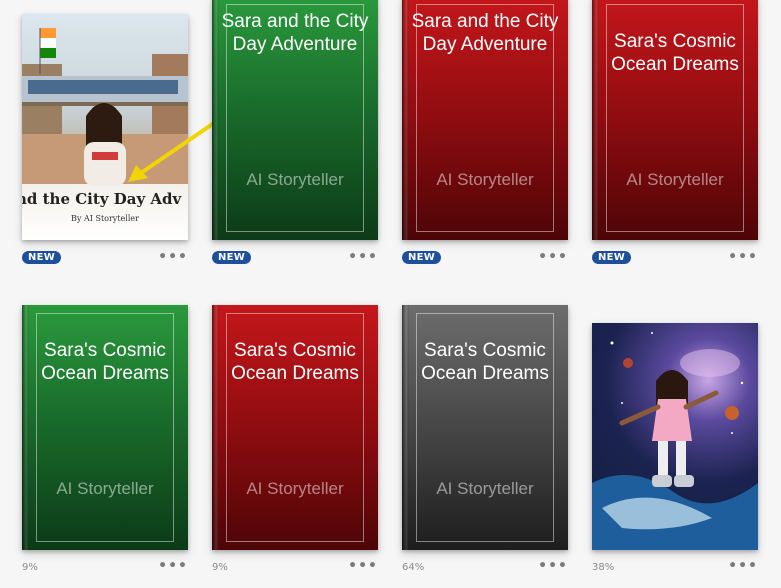  What do you see at coordinates (102, 199) in the screenshot?
I see `cover-title: nd the City Day Adv` at bounding box center [102, 199].